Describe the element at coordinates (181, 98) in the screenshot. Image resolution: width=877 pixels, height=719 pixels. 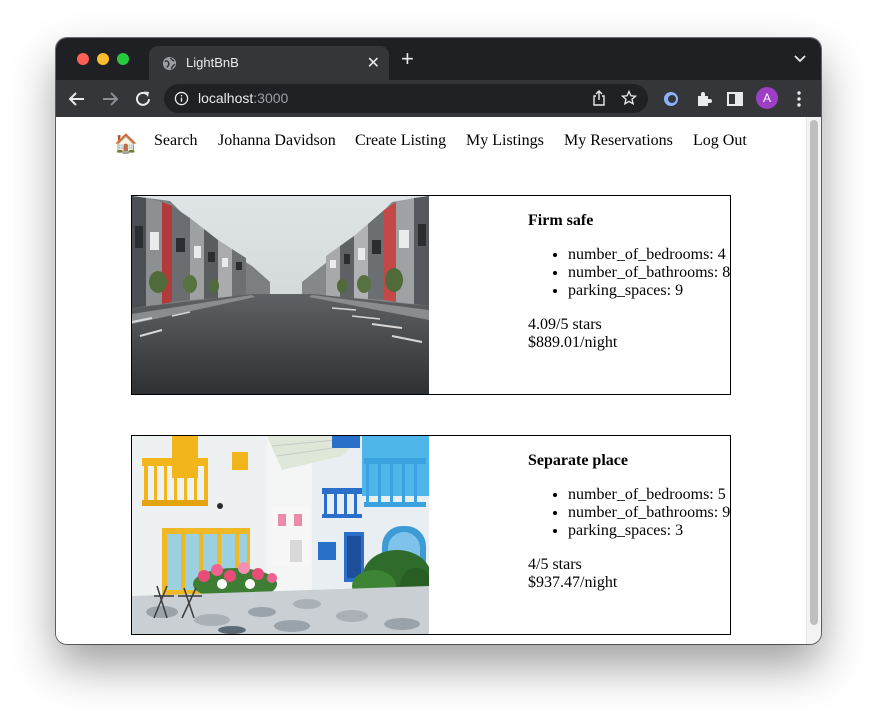
I see `site-info-icon` at that location.